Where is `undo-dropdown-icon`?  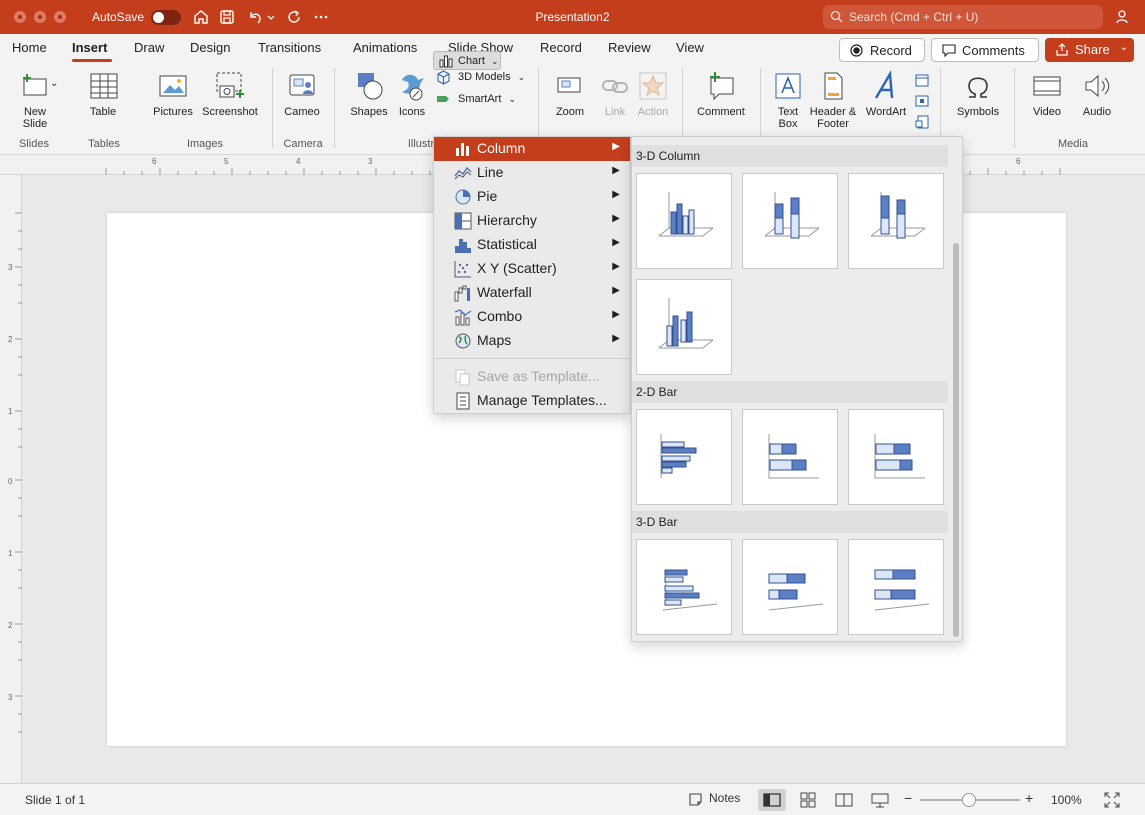 undo-dropdown-icon is located at coordinates (271, 17).